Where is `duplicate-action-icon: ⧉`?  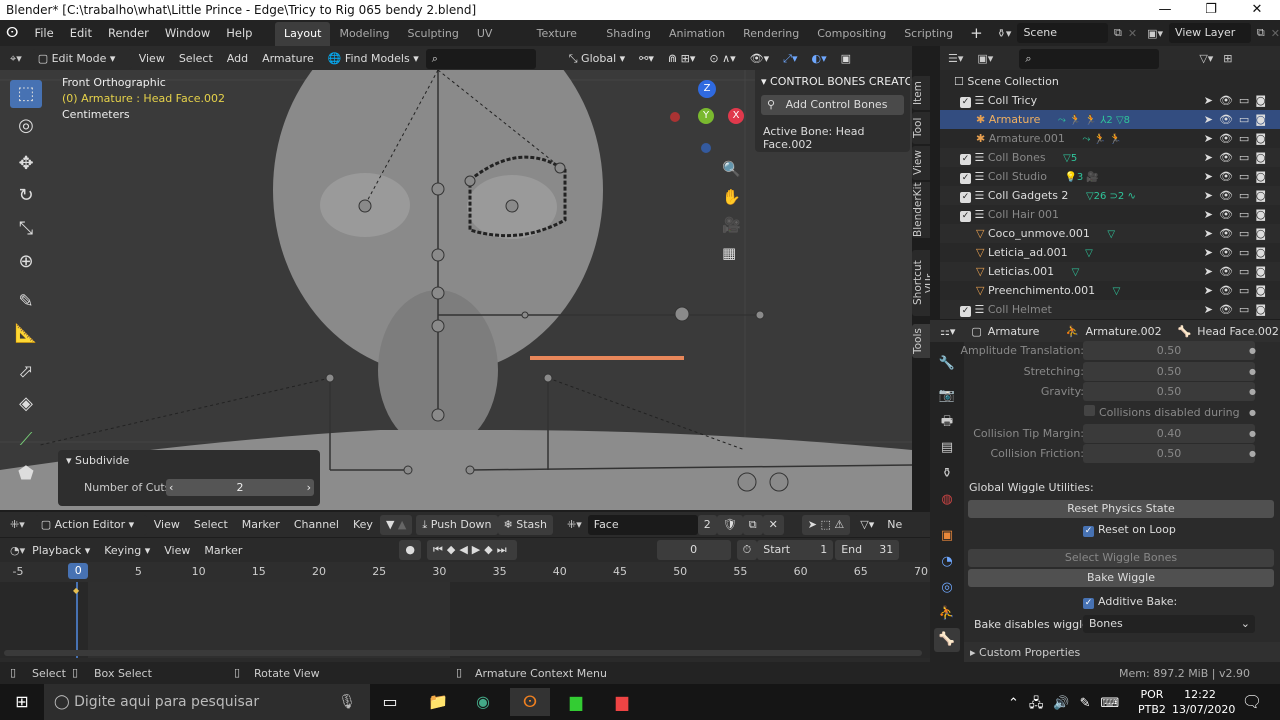 duplicate-action-icon: ⧉ is located at coordinates (752, 524).